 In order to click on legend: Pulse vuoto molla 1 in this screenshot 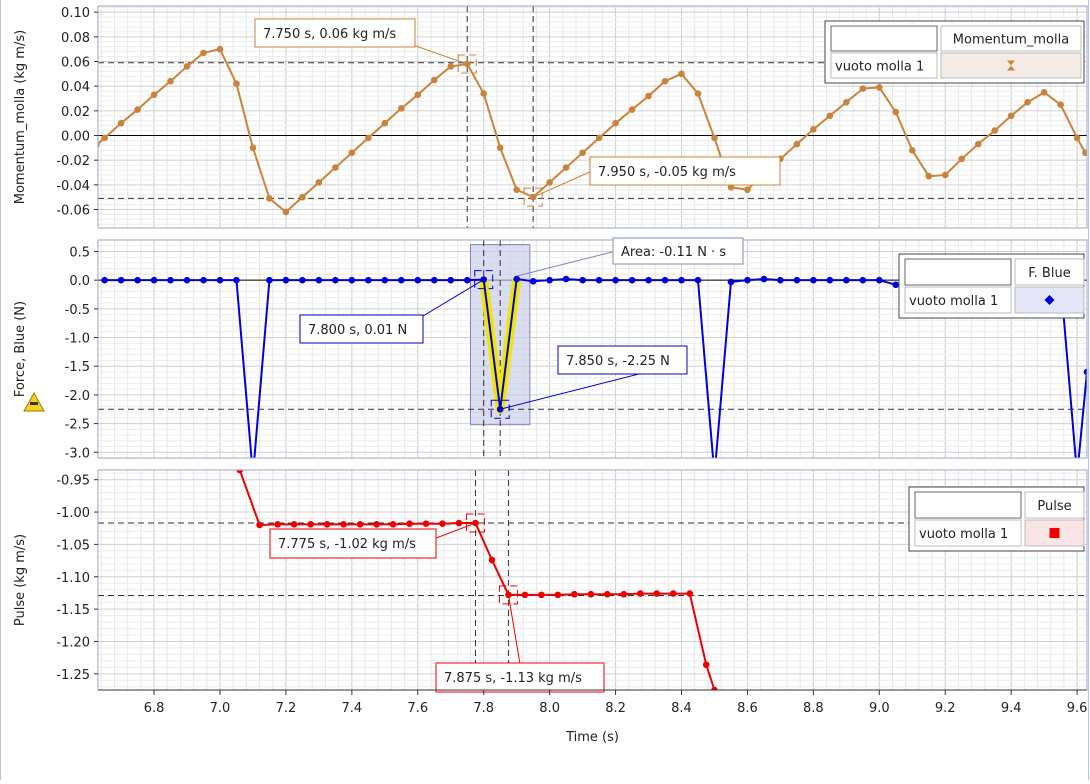, I will do `click(996, 519)`.